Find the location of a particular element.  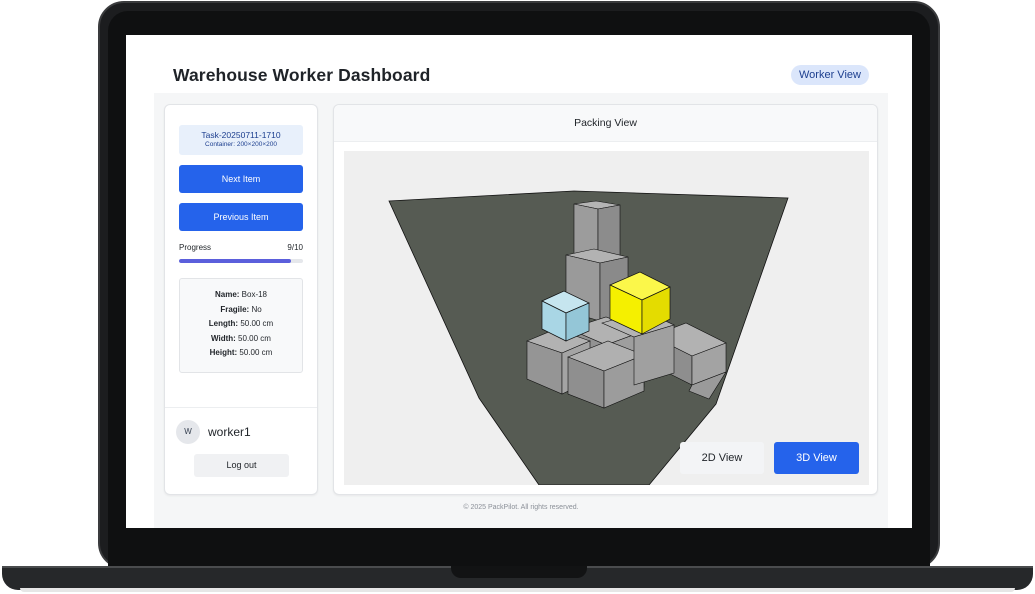

item-name-label: Name: is located at coordinates (227, 294).